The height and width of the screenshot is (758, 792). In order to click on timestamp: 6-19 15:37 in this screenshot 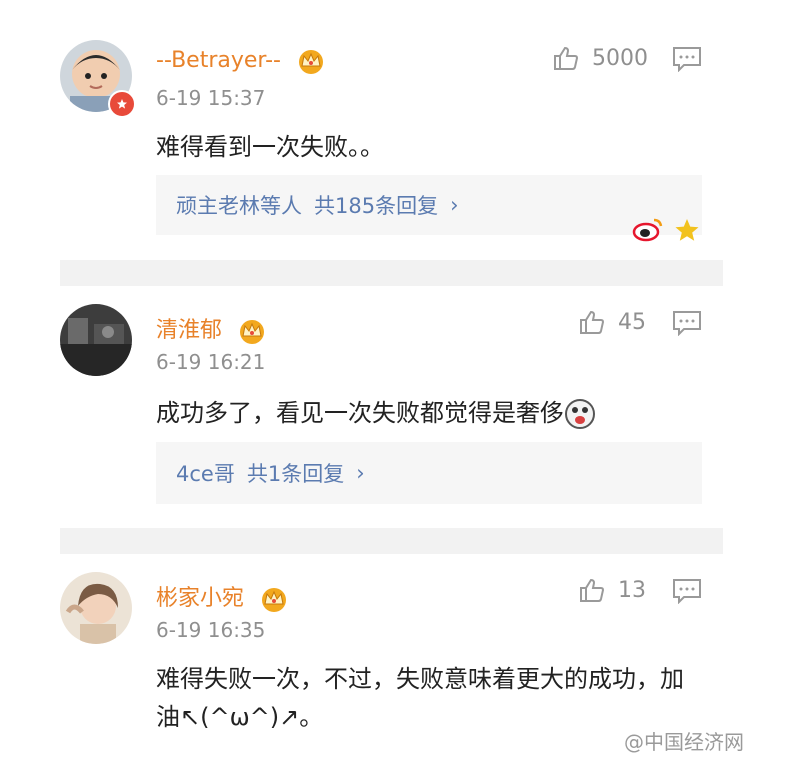, I will do `click(211, 98)`.